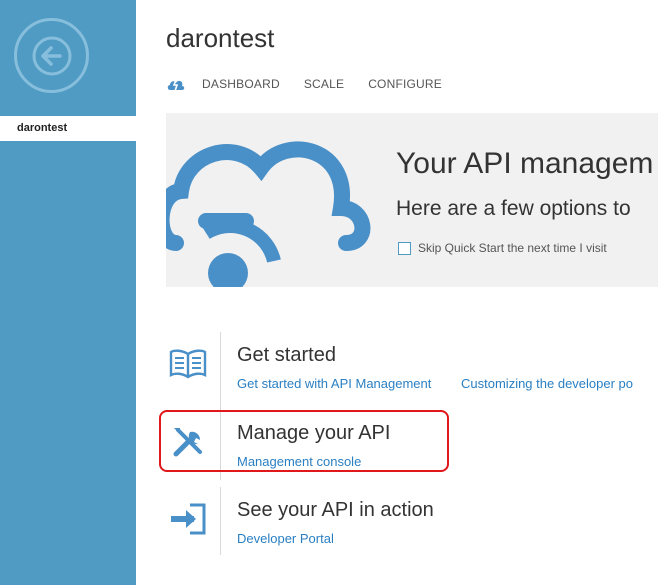 This screenshot has height=585, width=658. I want to click on option-links: Developer Portal, so click(298, 538).